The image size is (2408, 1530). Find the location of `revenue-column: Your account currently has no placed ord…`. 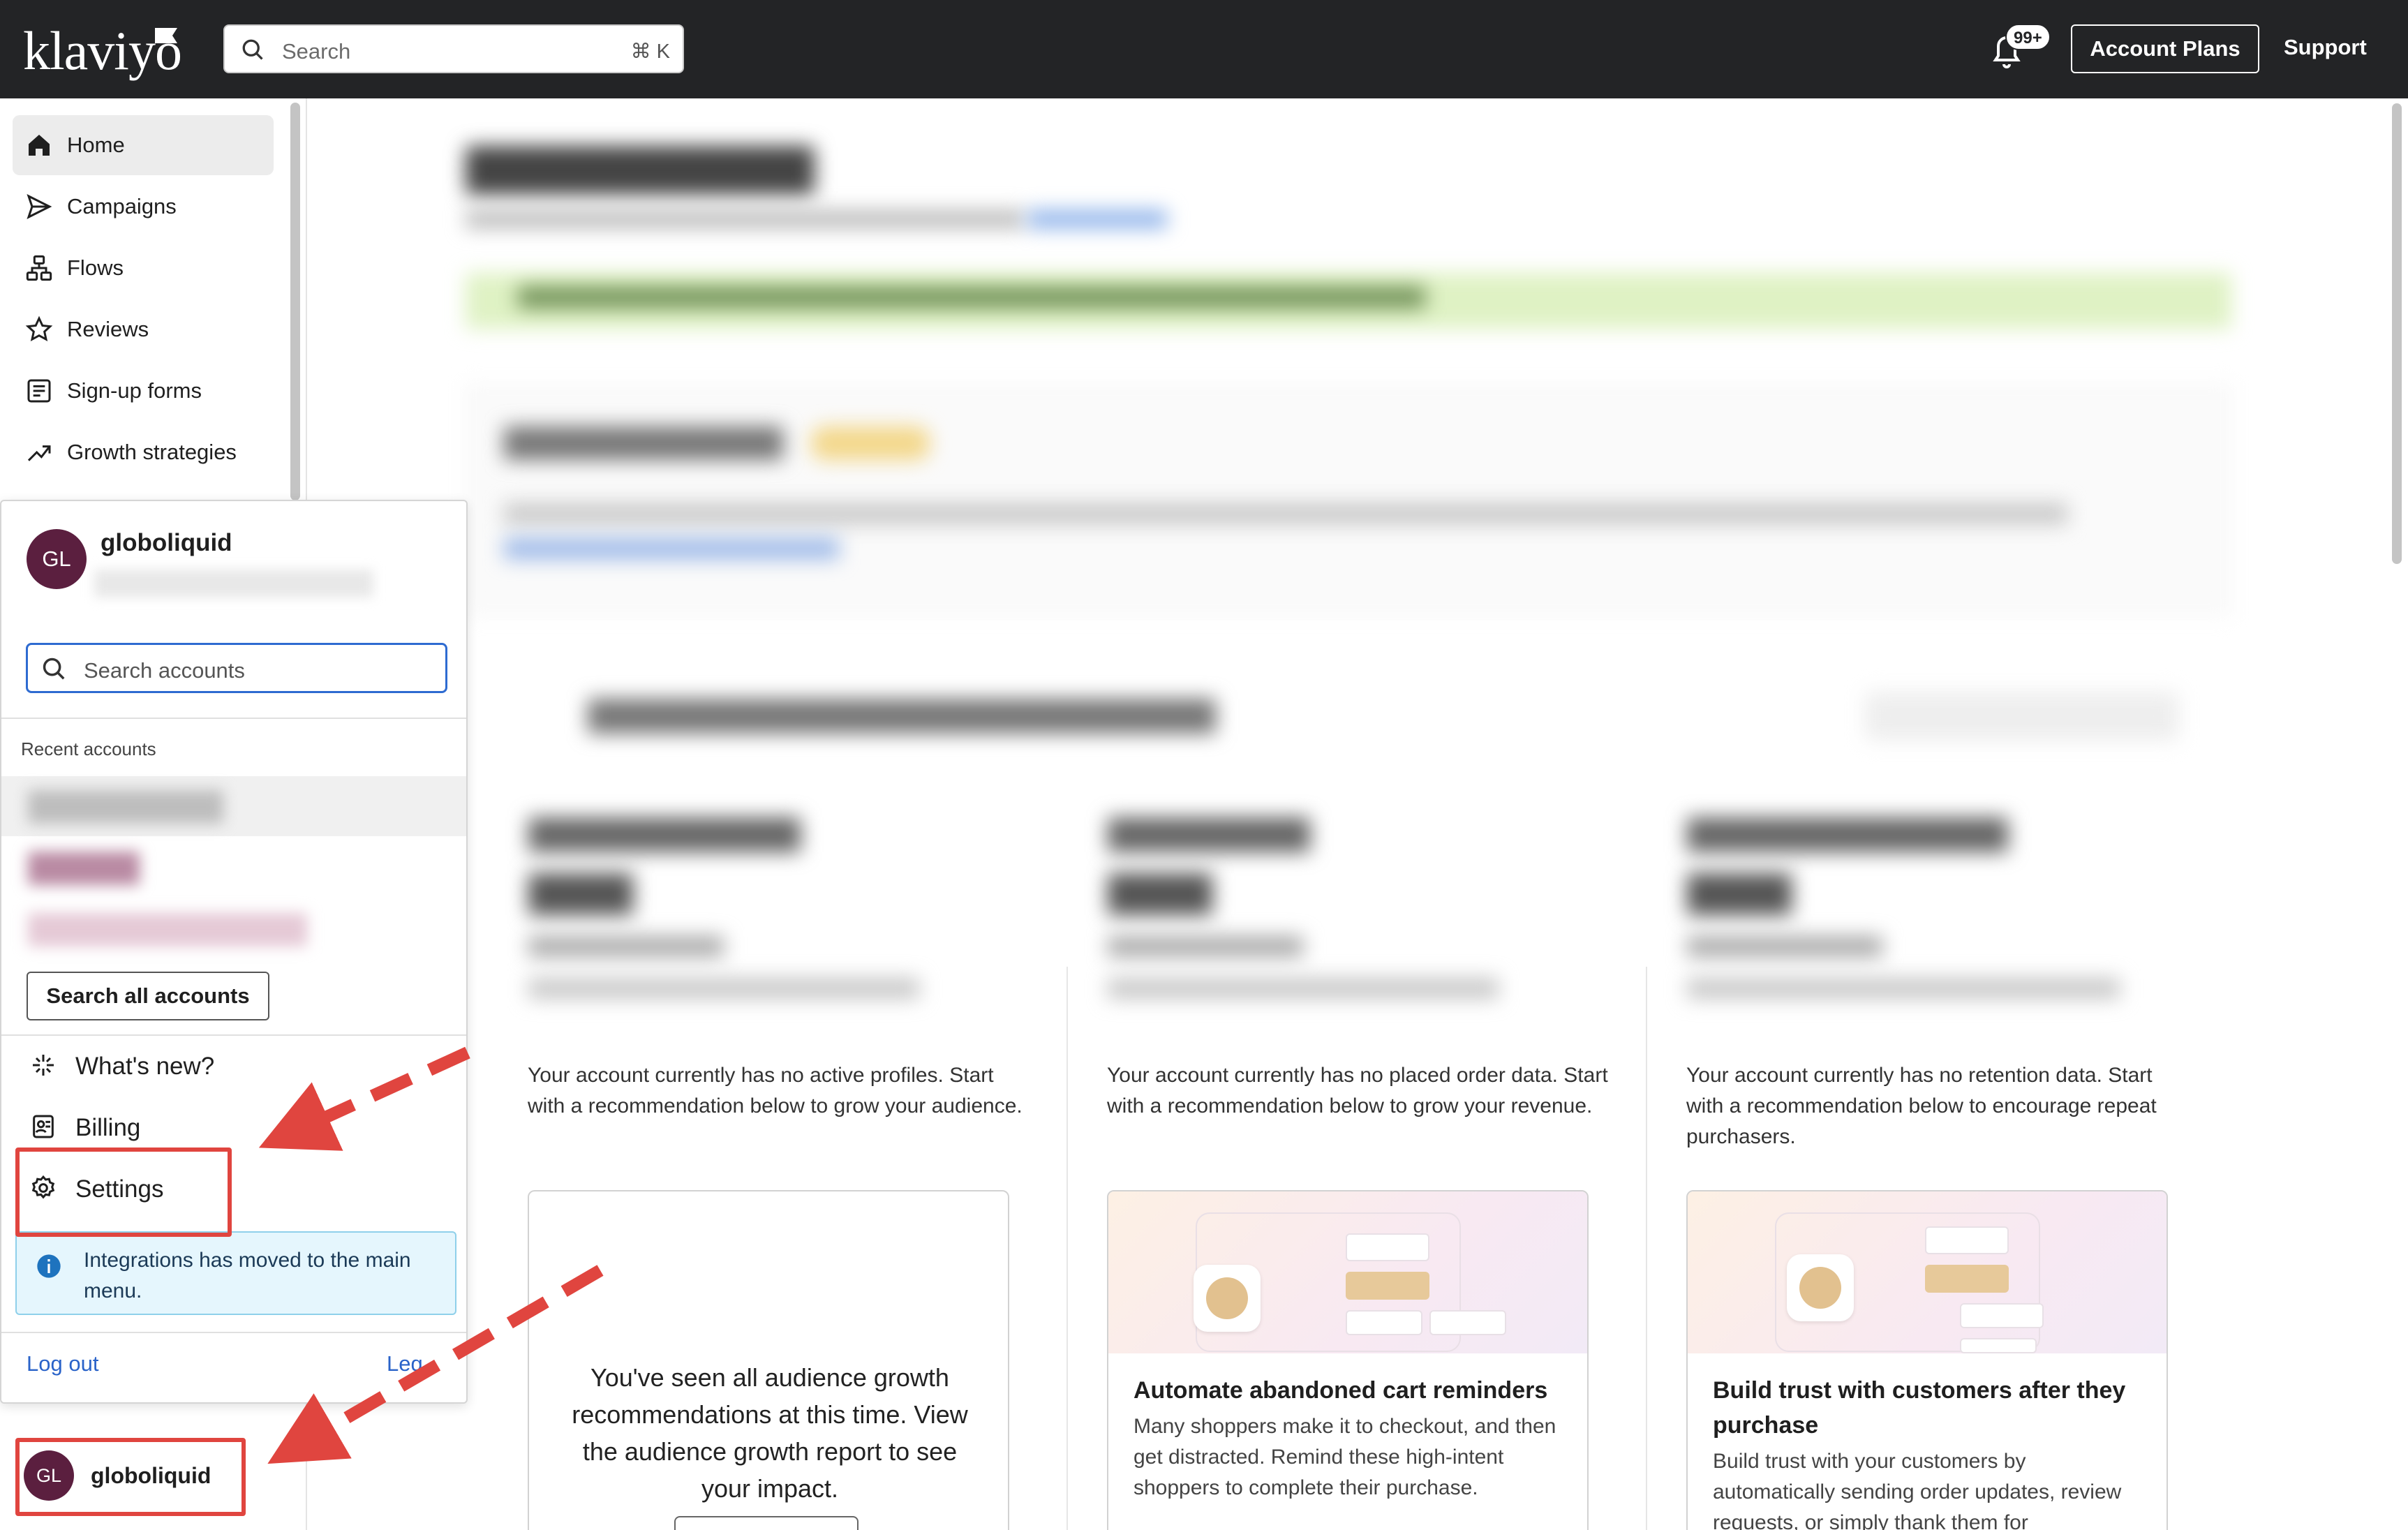

revenue-column: Your account currently has no placed ord… is located at coordinates (1357, 1248).